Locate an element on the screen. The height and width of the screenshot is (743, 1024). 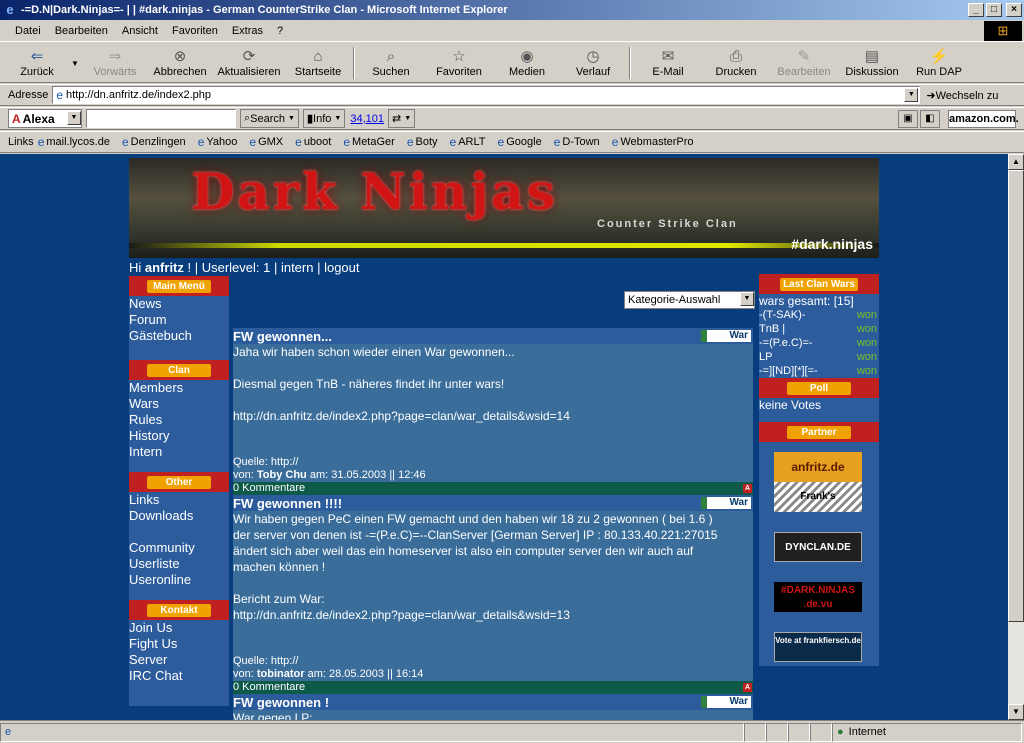
menu-tools: Extras is located at coordinates (247, 31).